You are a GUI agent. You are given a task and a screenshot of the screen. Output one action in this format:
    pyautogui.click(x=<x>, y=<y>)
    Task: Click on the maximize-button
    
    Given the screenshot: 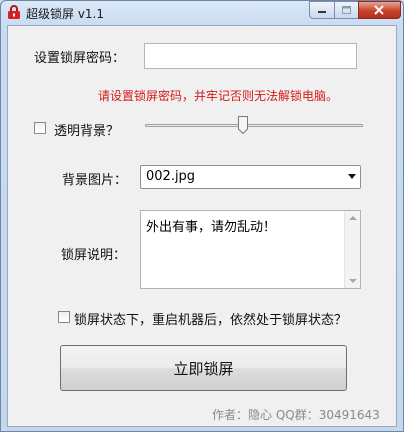 What is the action you would take?
    pyautogui.click(x=346, y=10)
    